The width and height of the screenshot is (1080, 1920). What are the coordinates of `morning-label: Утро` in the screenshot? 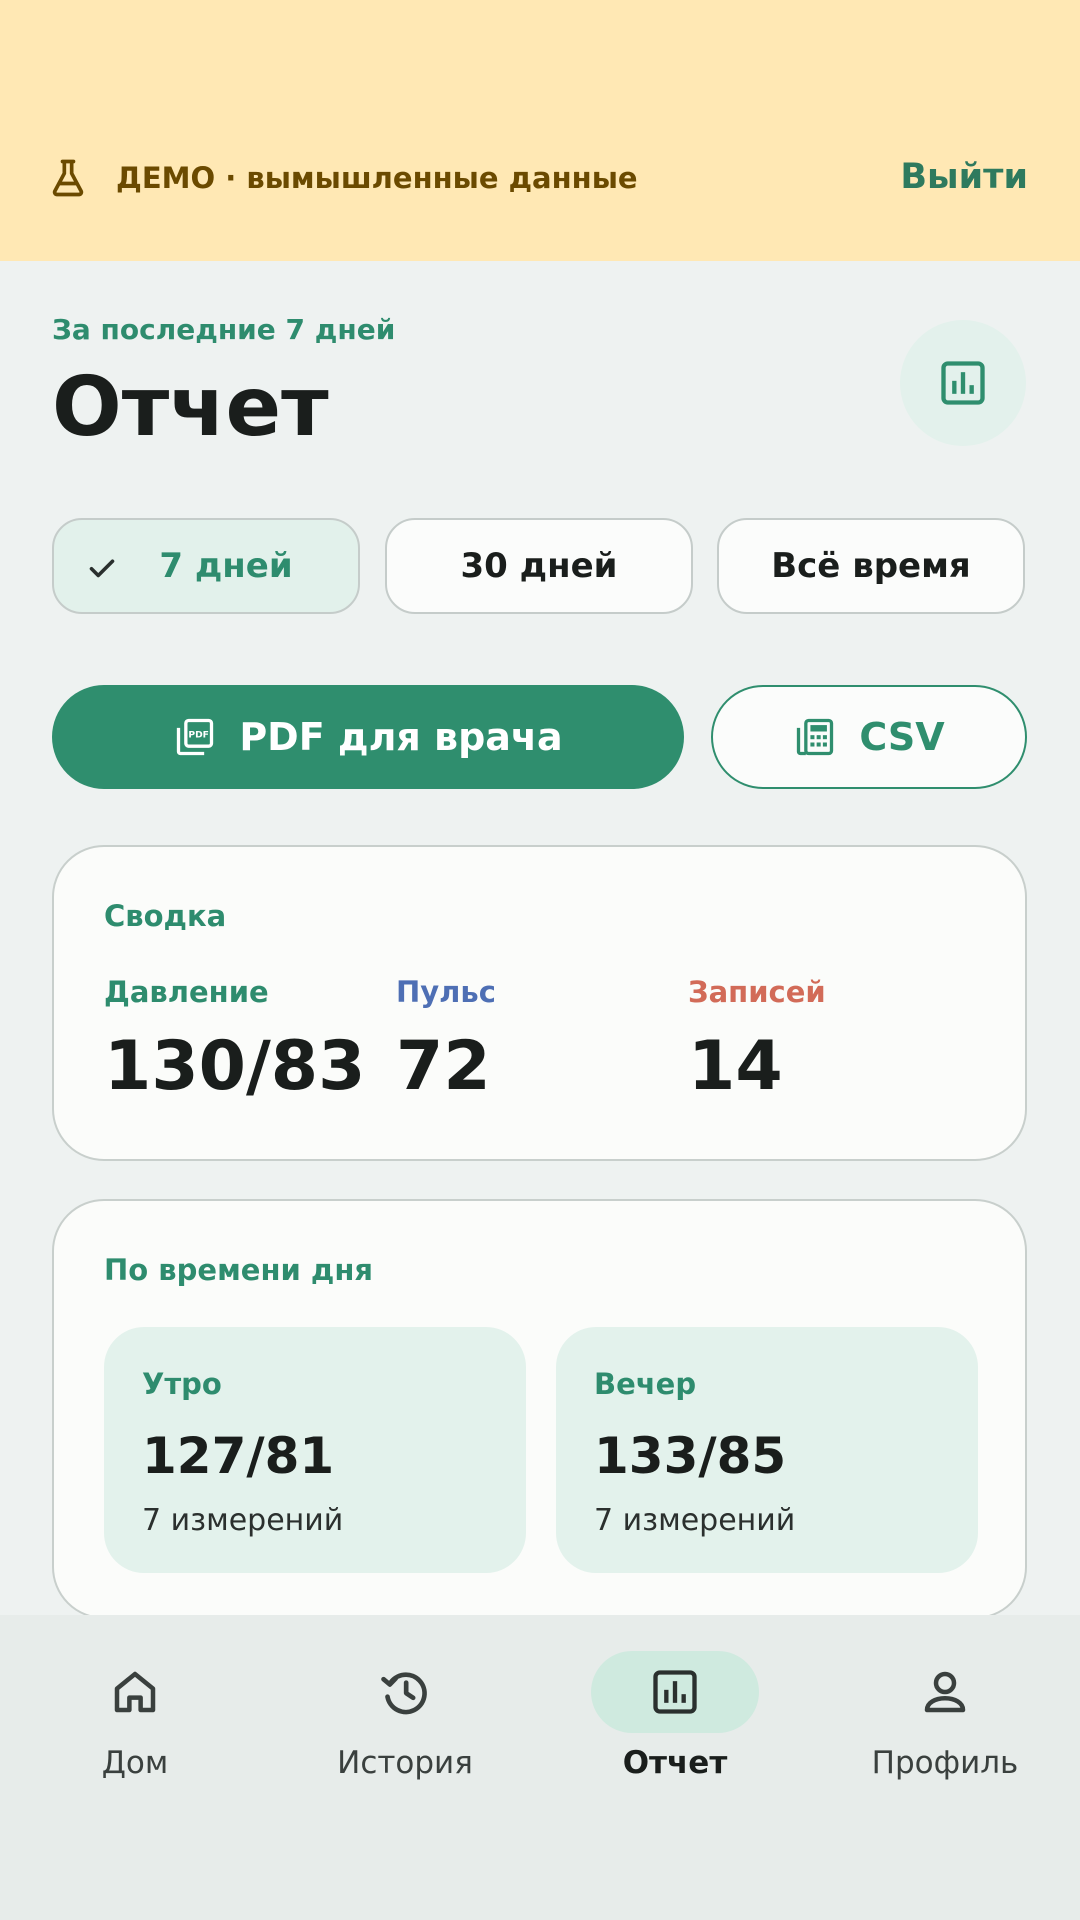 It's located at (182, 1384).